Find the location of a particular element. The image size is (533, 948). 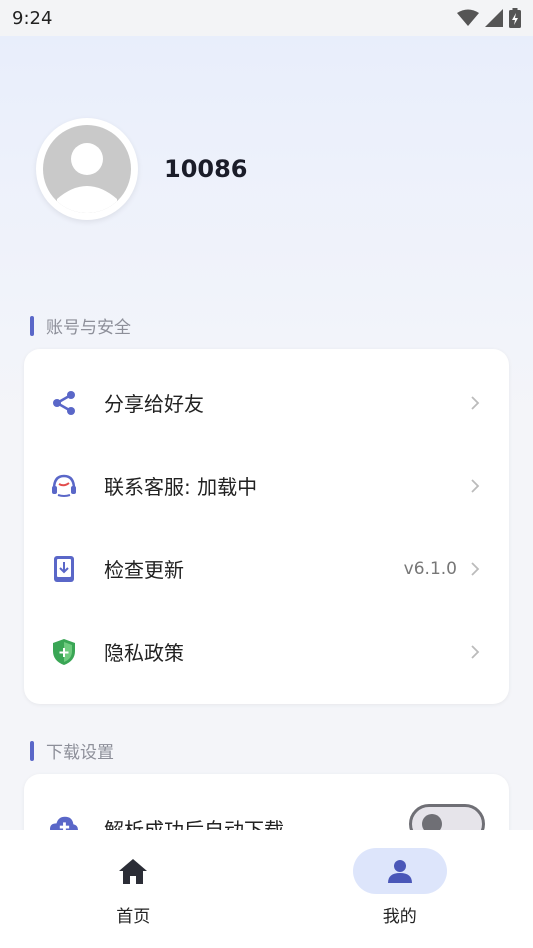

username: 10086 is located at coordinates (206, 169).